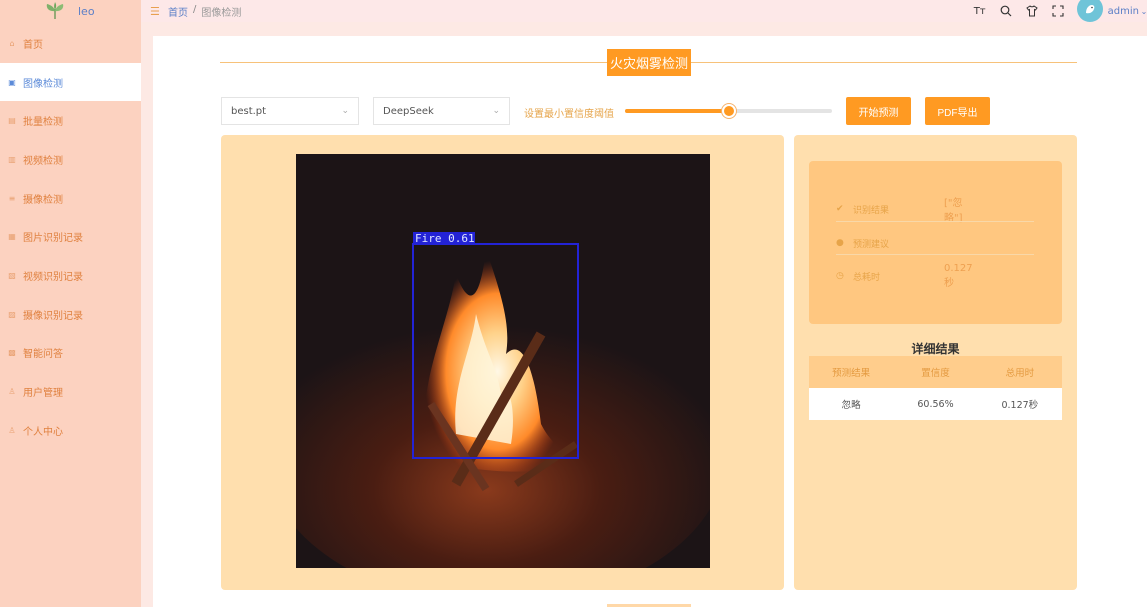 This screenshot has height=607, width=1147. I want to click on detection-label: Fire 0.61, so click(445, 238).